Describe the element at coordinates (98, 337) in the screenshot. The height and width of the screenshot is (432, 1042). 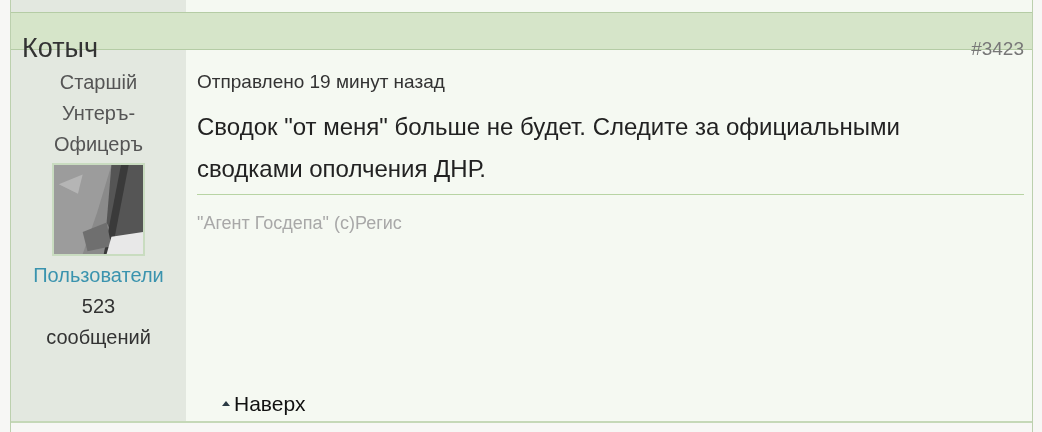
I see `post-count-label: сообщений` at that location.